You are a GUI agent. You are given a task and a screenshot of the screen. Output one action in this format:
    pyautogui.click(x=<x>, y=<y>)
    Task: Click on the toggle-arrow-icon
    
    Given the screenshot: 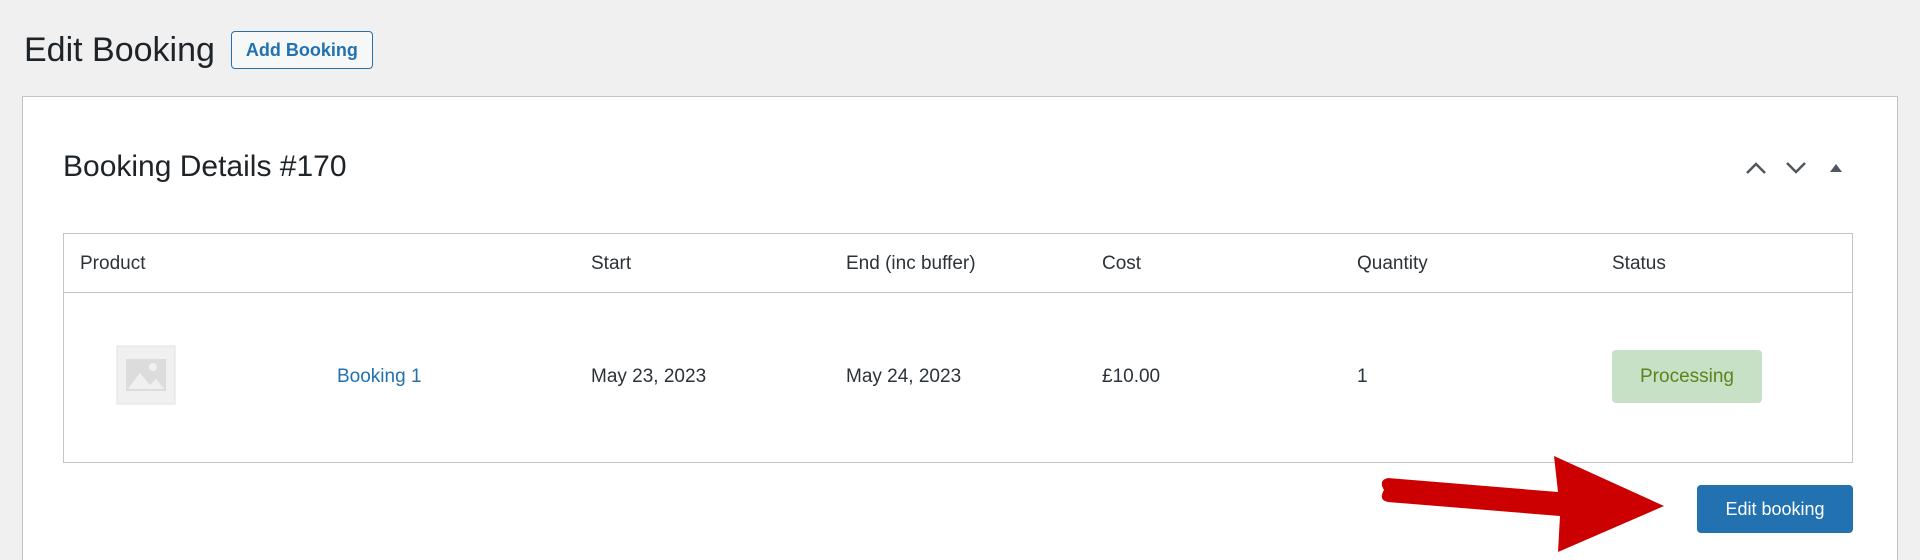 What is the action you would take?
    pyautogui.click(x=1836, y=168)
    